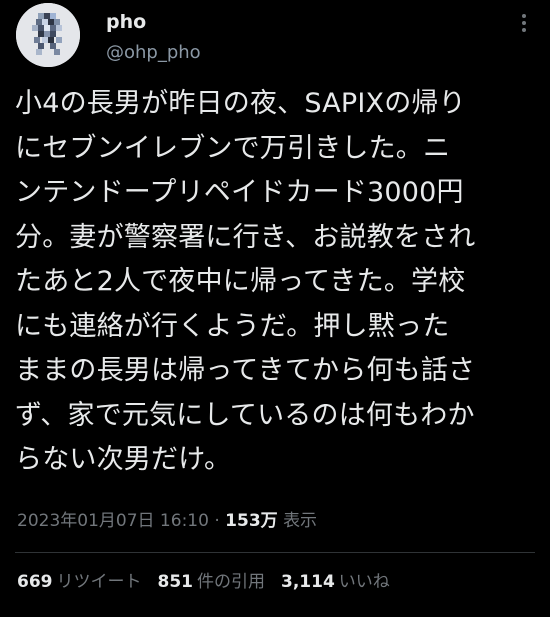 This screenshot has height=617, width=550. What do you see at coordinates (153, 53) in the screenshot?
I see `user-handle: @ohp_pho` at bounding box center [153, 53].